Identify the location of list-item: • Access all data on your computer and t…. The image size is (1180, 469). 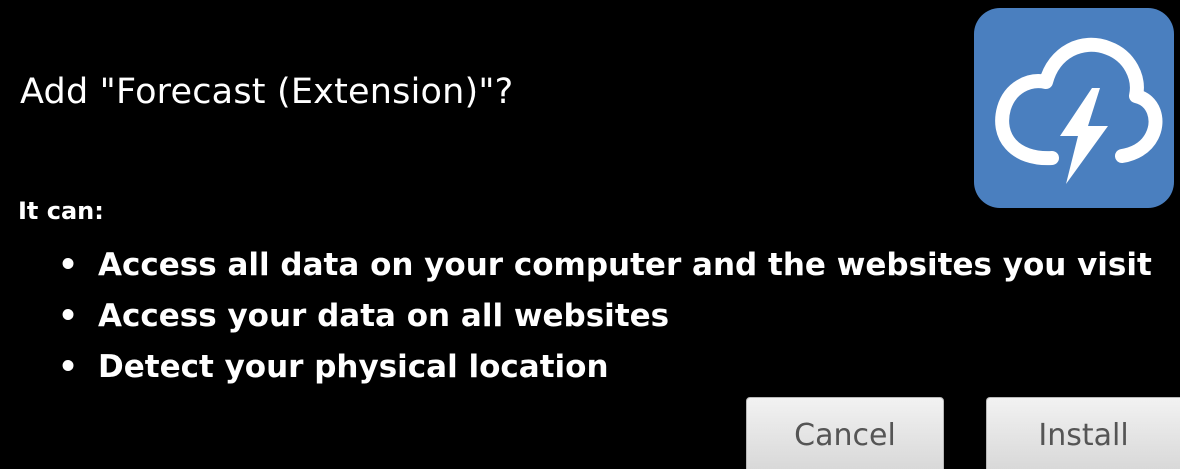
(605, 268).